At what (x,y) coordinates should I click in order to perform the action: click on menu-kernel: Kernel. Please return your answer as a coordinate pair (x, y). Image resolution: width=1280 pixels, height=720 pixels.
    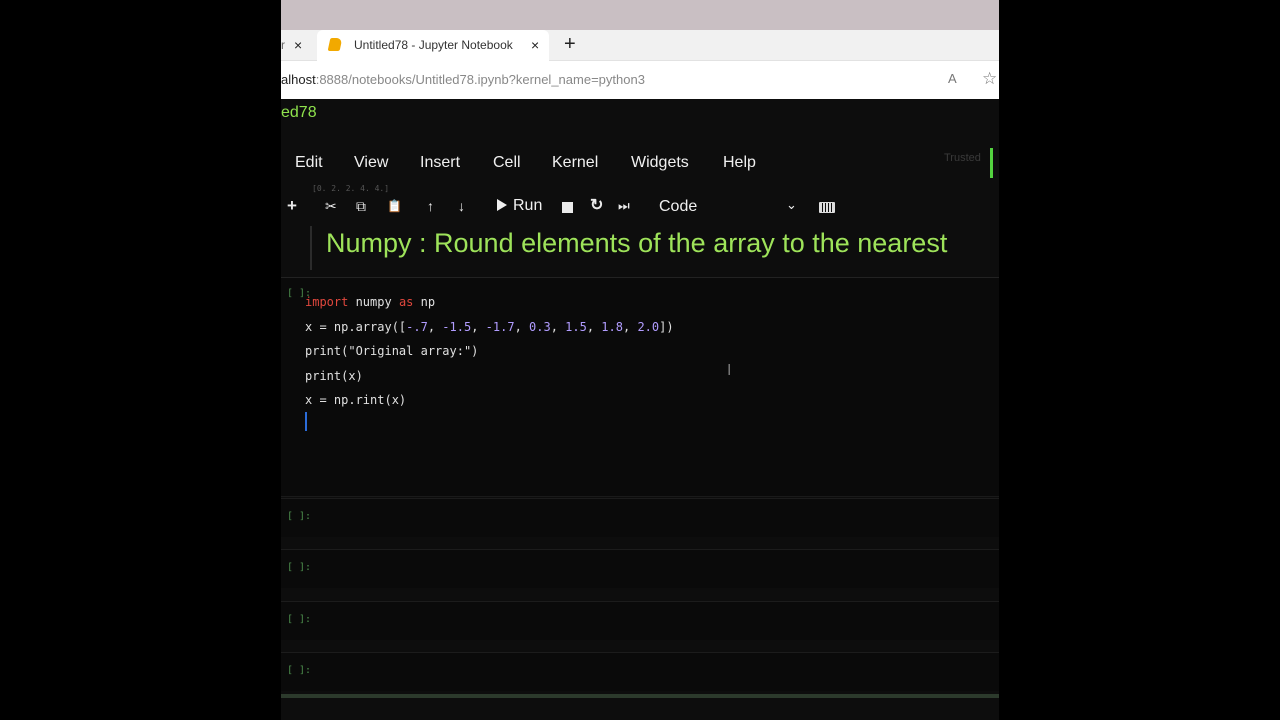
    Looking at the image, I should click on (575, 163).